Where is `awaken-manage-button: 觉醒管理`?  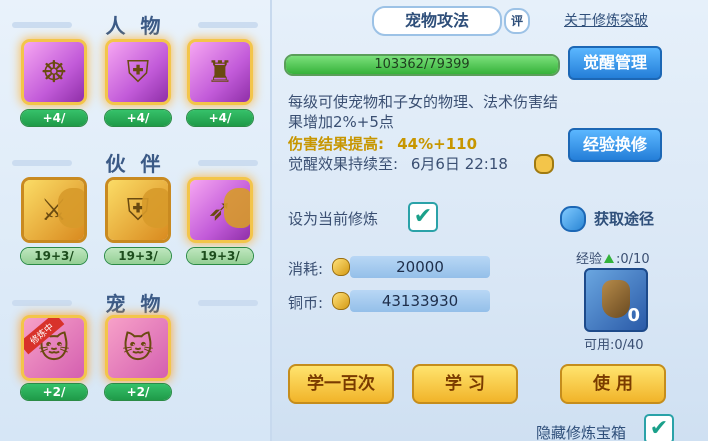
awaken-manage-button: 觉醒管理 is located at coordinates (615, 63).